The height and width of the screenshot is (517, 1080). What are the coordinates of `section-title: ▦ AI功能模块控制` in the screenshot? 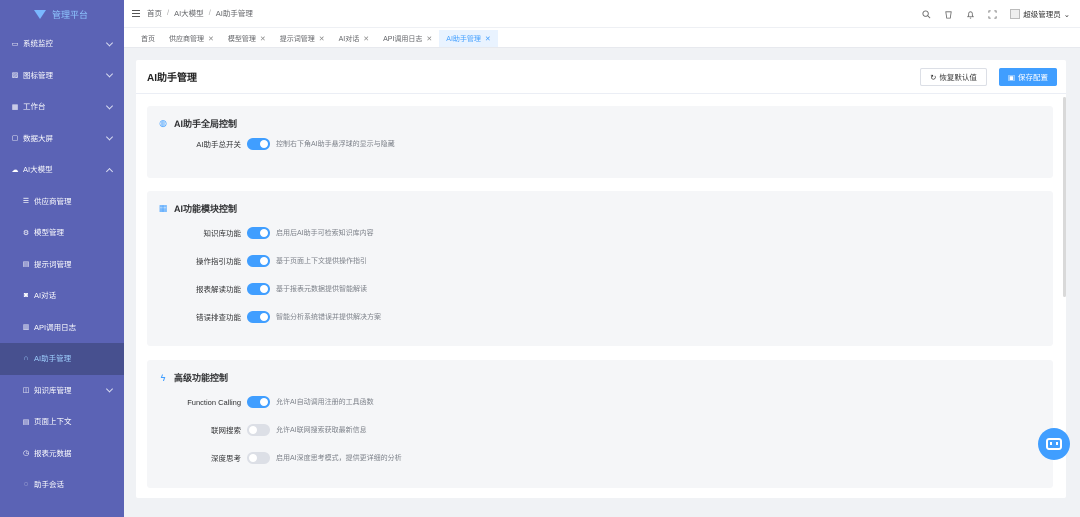 It's located at (197, 208).